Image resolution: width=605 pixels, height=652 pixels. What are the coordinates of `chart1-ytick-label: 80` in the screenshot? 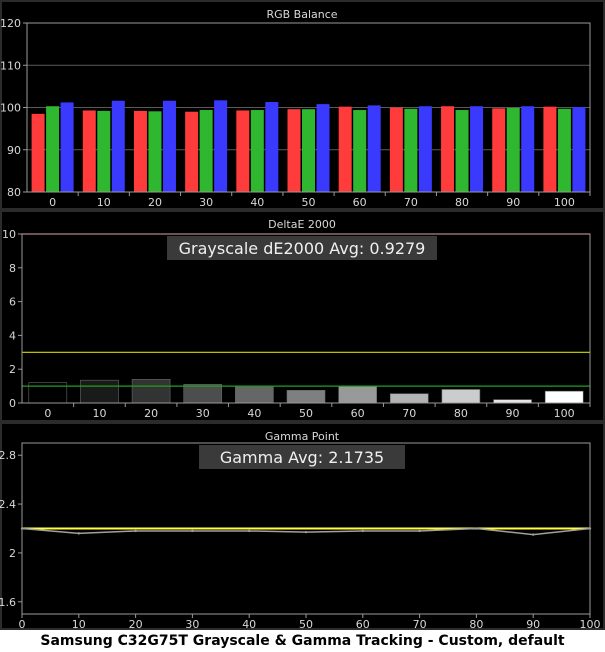 It's located at (14, 192).